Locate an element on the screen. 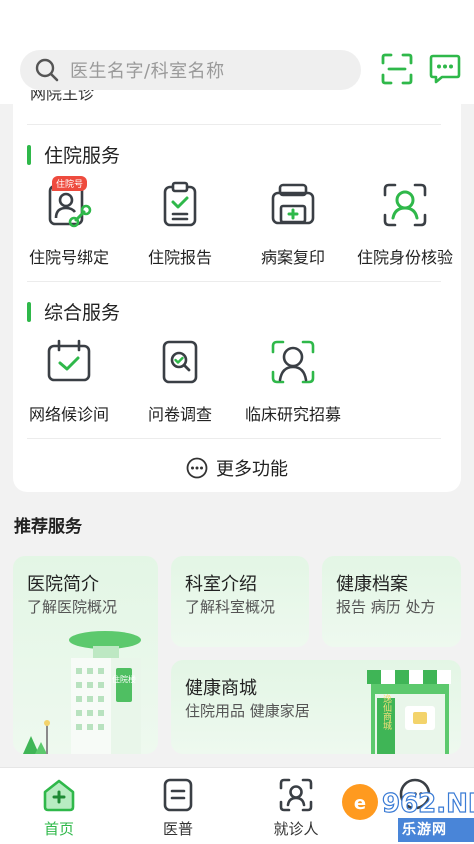 Image resolution: width=474 pixels, height=844 pixels. nav-label: 就诊人 is located at coordinates (296, 829).